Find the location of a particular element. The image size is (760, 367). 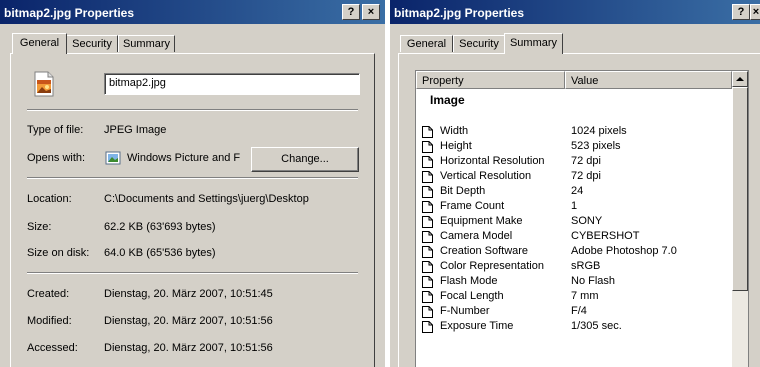

property-name: Exposure Time is located at coordinates (477, 326).